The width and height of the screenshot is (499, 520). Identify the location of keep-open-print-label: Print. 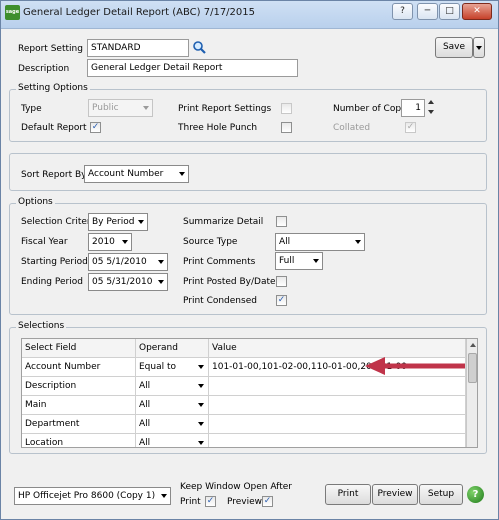
(190, 502).